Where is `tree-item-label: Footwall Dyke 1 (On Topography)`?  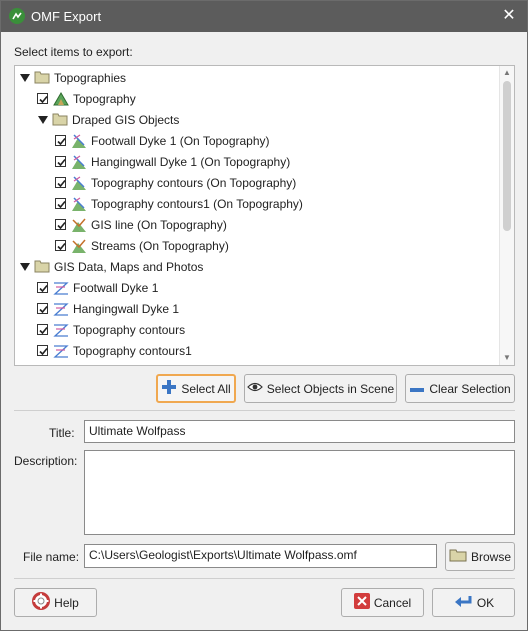
tree-item-label: Footwall Dyke 1 (On Topography) is located at coordinates (180, 140).